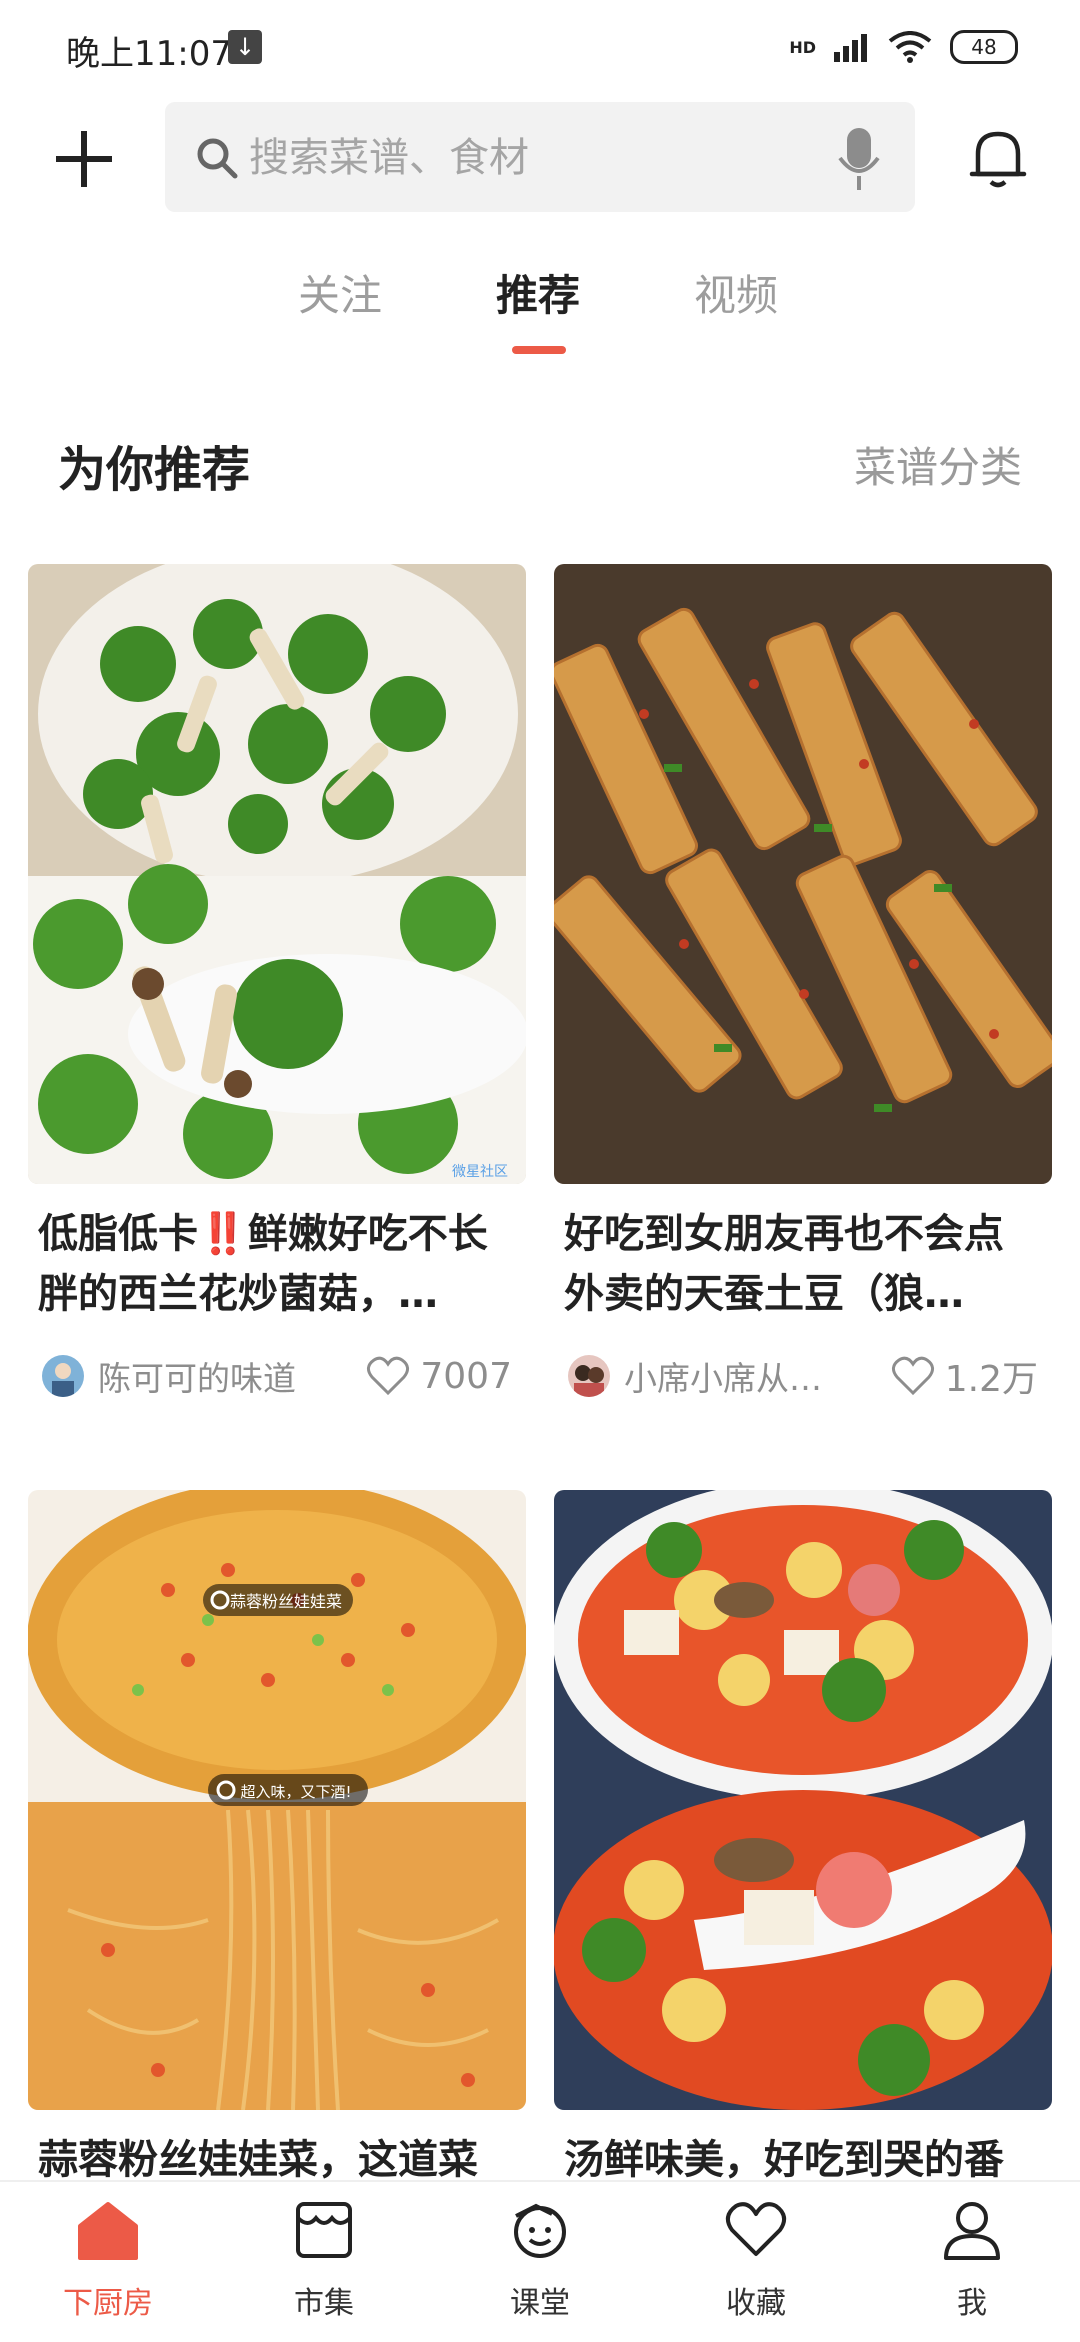  I want to click on recipe-image: 微星社区, so click(277, 874).